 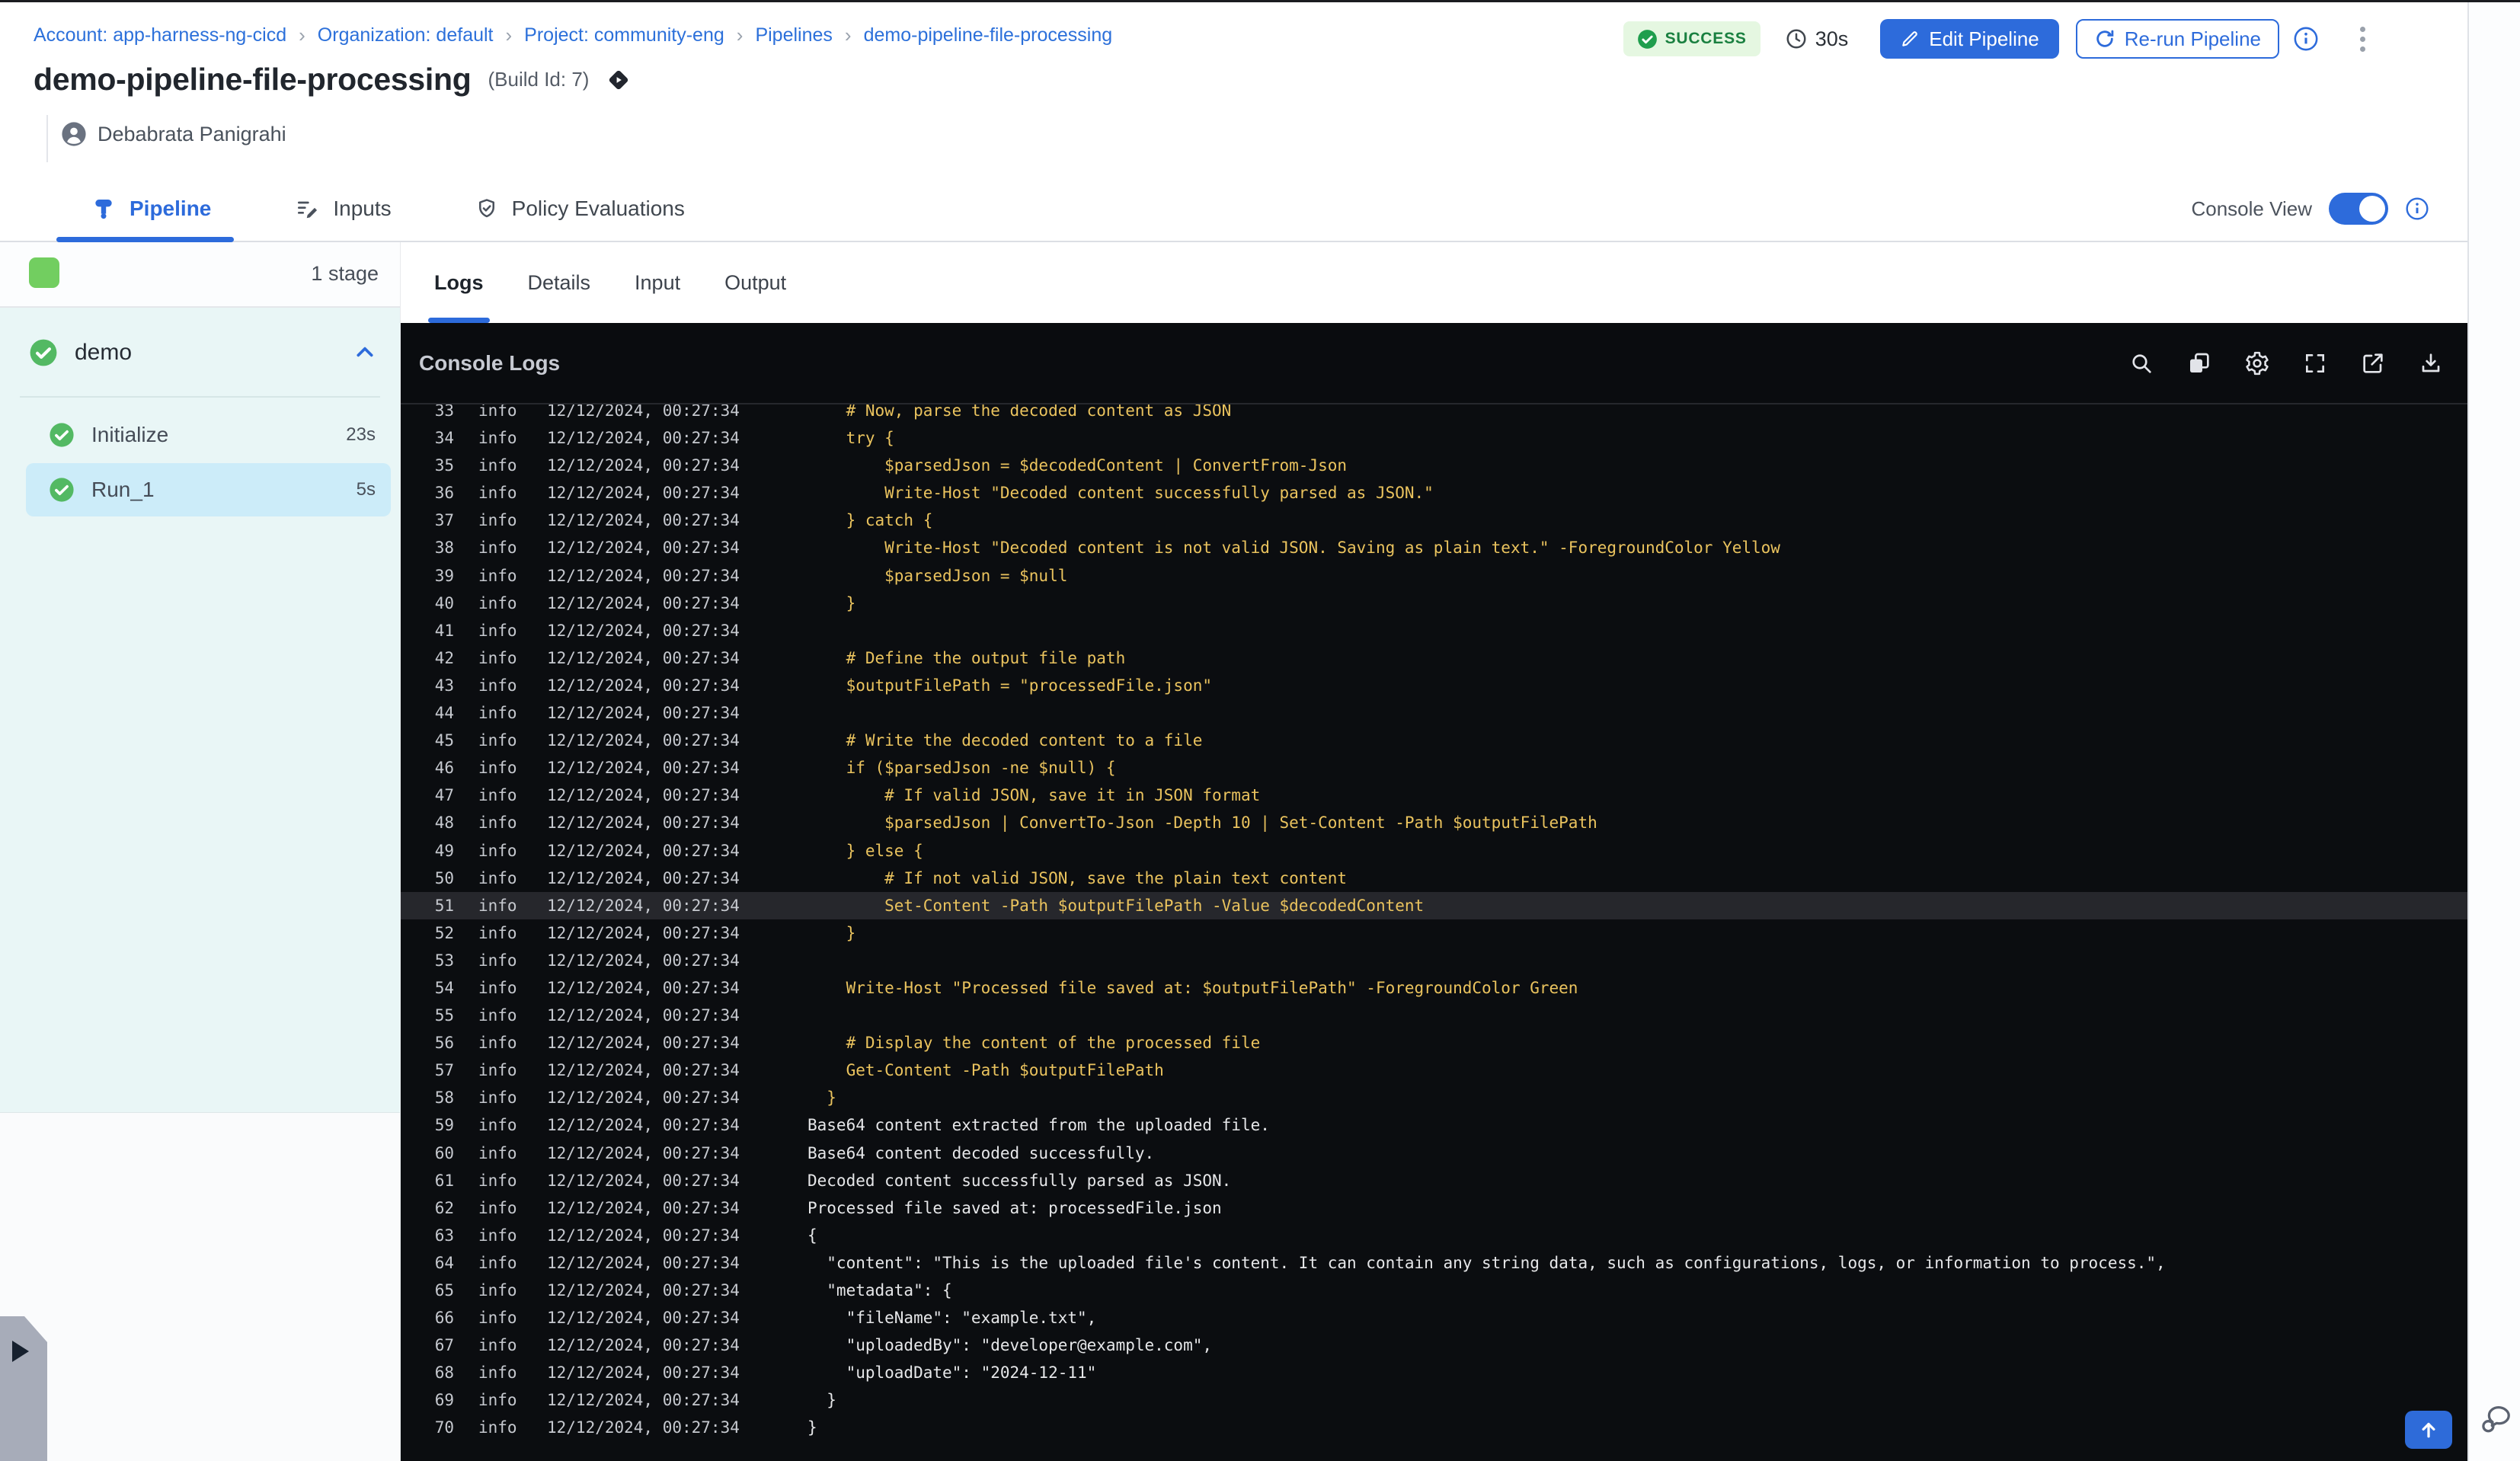 What do you see at coordinates (444, 548) in the screenshot?
I see `log-line-number: 38` at bounding box center [444, 548].